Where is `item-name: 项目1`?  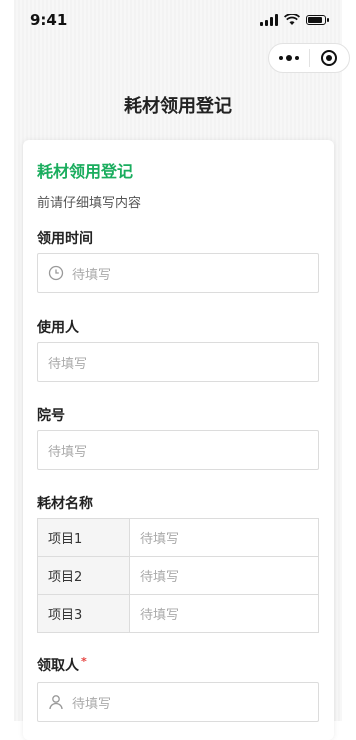 item-name: 项目1 is located at coordinates (84, 537).